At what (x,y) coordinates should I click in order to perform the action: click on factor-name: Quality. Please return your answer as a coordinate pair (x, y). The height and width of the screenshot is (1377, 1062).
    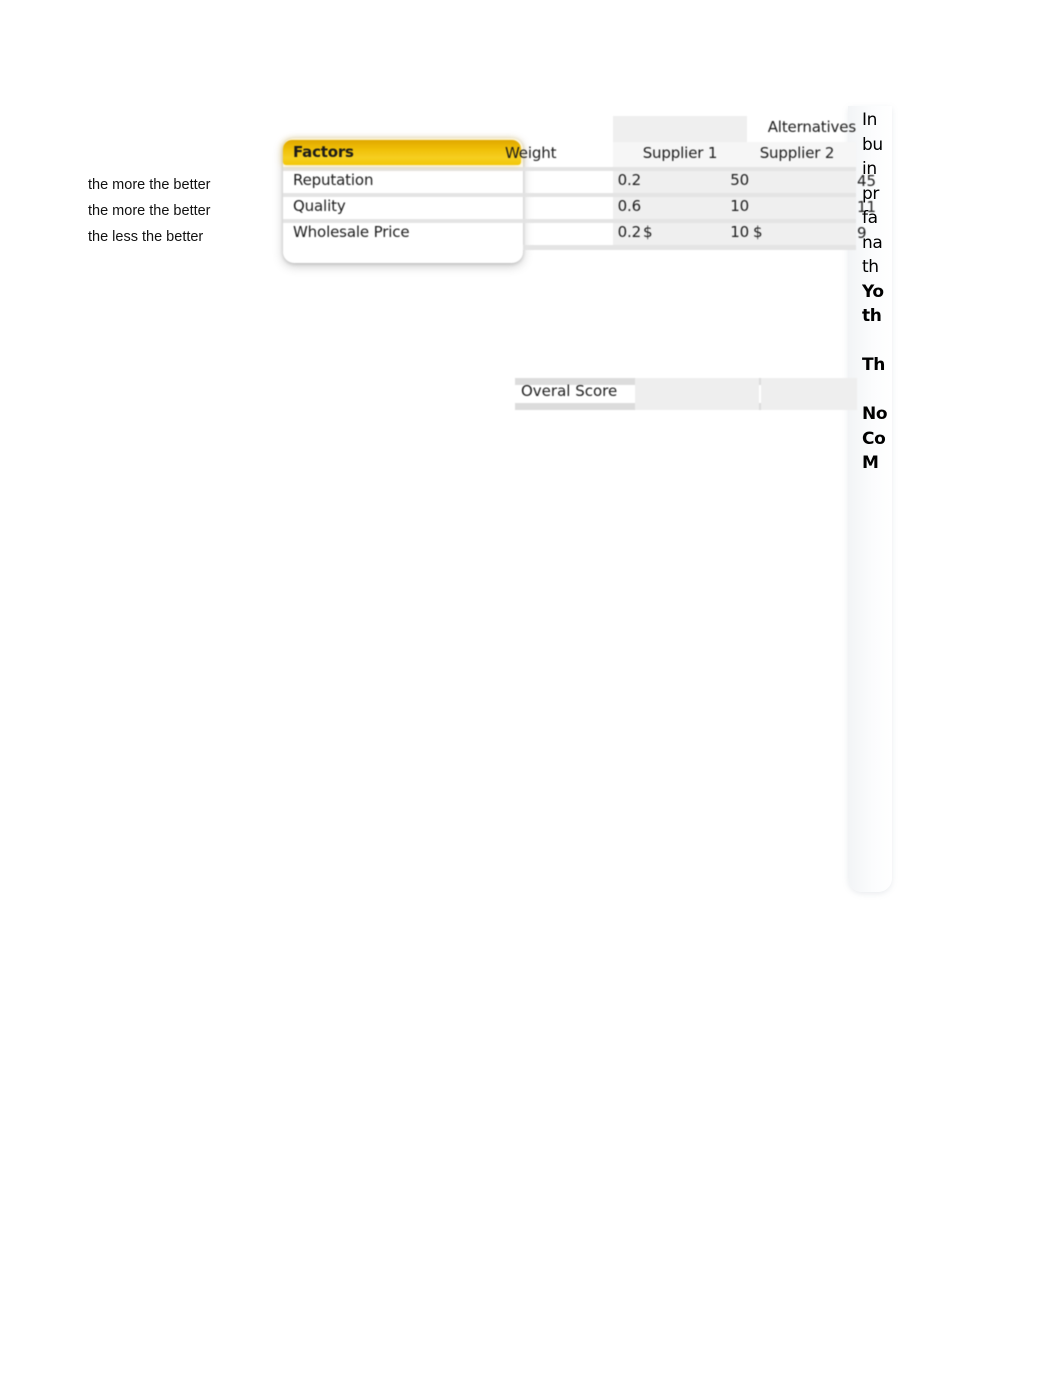
    Looking at the image, I should click on (319, 206).